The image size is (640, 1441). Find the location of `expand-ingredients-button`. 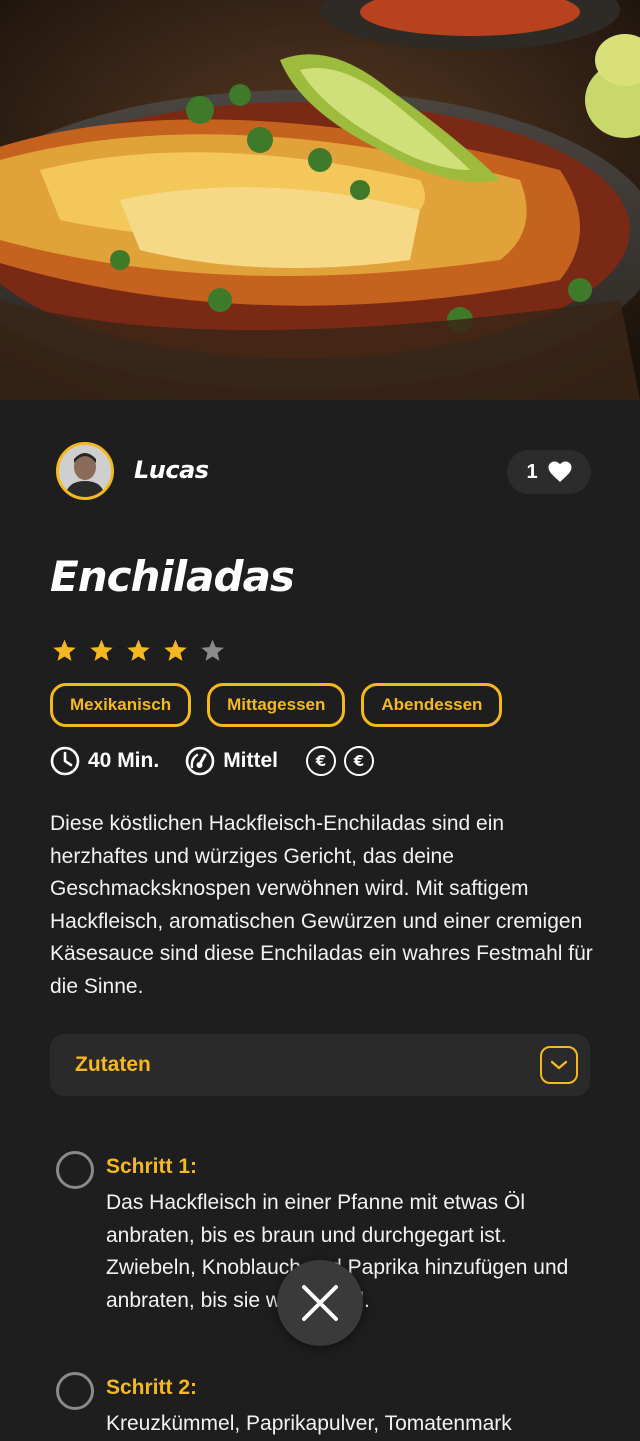

expand-ingredients-button is located at coordinates (559, 1065).